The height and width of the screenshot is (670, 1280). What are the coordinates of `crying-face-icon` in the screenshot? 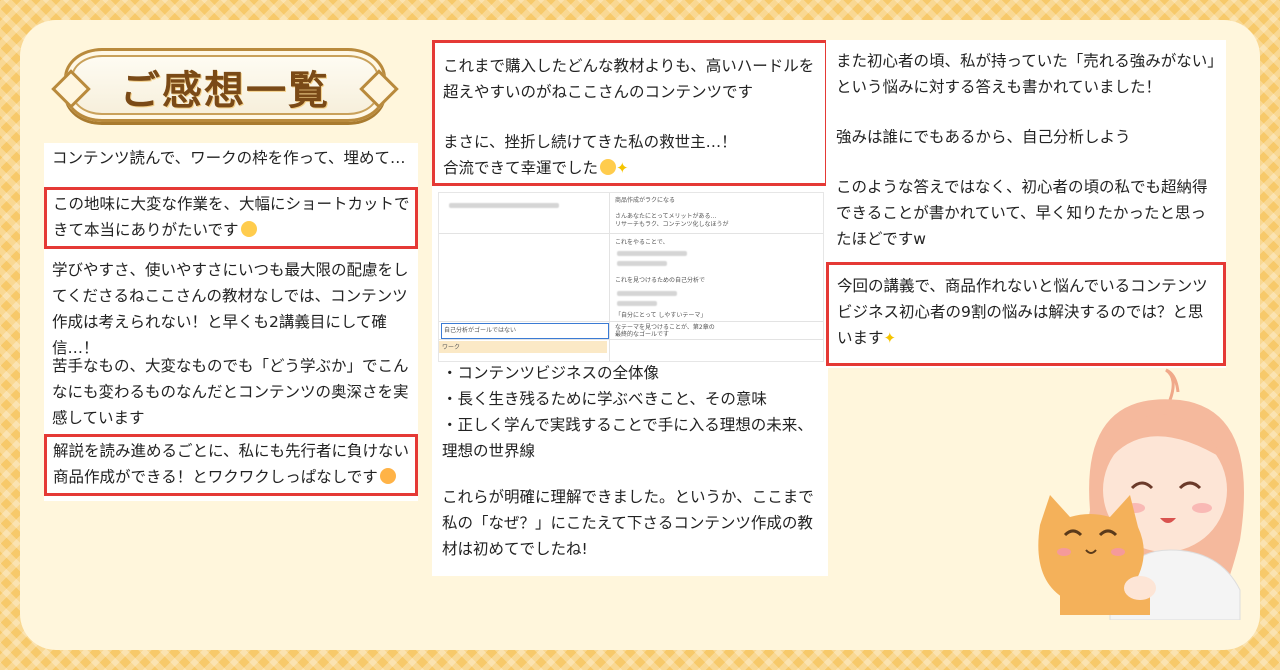 It's located at (248, 229).